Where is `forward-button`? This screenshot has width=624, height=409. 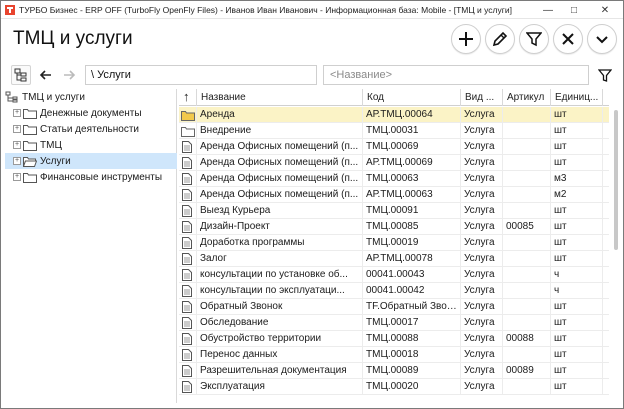
forward-button is located at coordinates (69, 75).